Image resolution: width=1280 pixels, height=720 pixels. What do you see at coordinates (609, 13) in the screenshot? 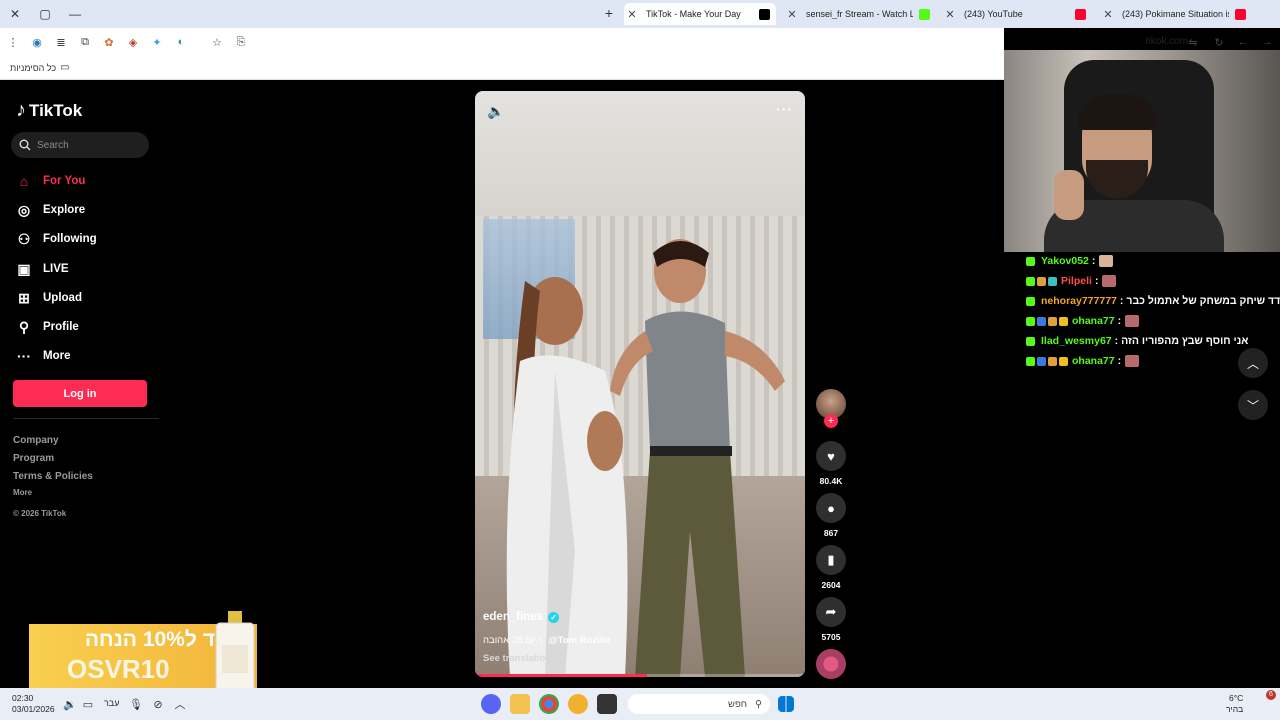
I see `new-tab-button: +` at bounding box center [609, 13].